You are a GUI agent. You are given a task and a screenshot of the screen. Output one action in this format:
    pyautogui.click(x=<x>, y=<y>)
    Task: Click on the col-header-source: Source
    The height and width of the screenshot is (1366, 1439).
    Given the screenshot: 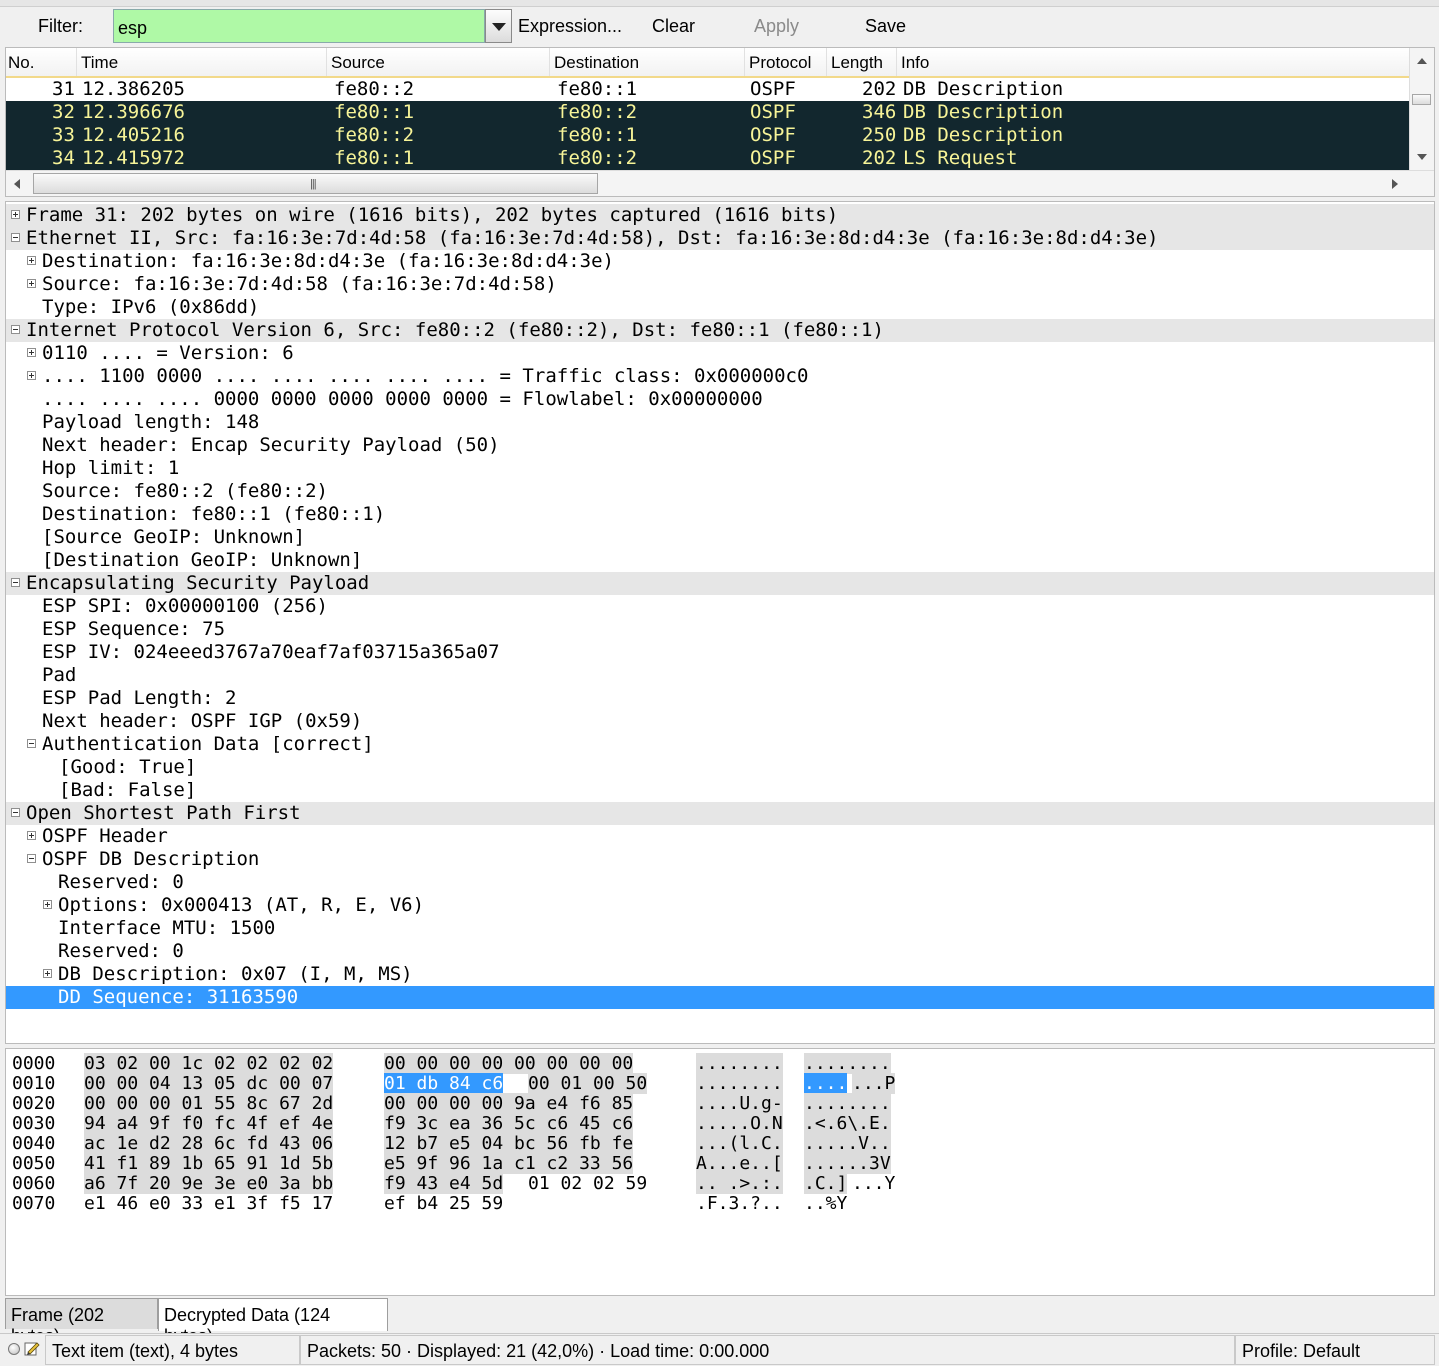 What is the action you would take?
    pyautogui.click(x=358, y=63)
    